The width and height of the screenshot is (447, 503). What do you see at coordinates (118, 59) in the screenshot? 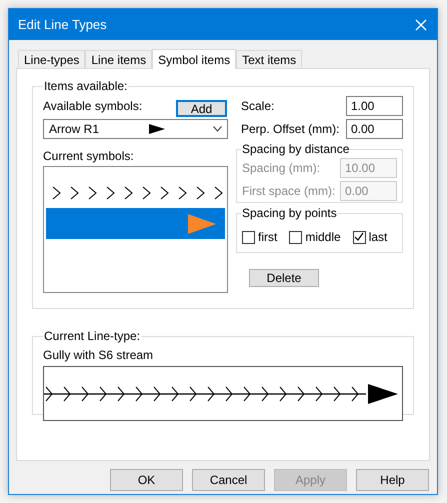
I see `tab: Line items` at bounding box center [118, 59].